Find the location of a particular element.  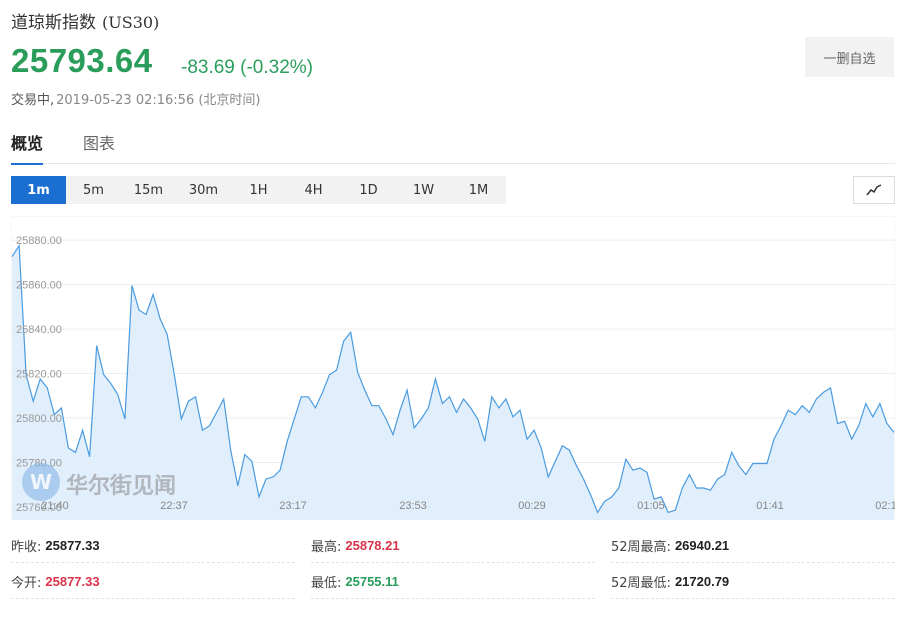

last-price: 25793.64 is located at coordinates (82, 60).